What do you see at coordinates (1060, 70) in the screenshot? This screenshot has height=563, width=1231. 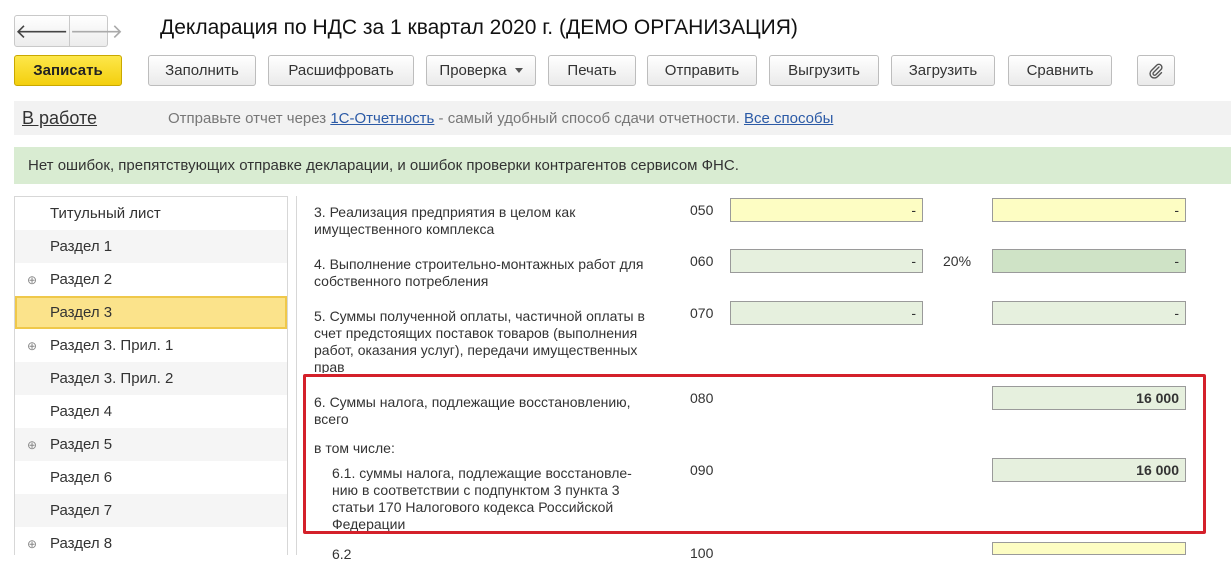 I see `compare-button: Сравнить` at bounding box center [1060, 70].